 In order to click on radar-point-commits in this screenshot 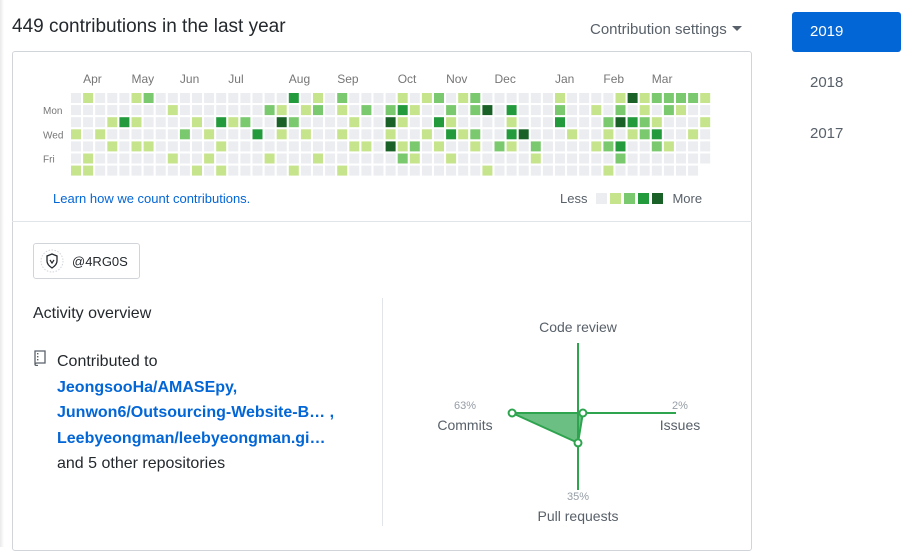, I will do `click(512, 413)`.